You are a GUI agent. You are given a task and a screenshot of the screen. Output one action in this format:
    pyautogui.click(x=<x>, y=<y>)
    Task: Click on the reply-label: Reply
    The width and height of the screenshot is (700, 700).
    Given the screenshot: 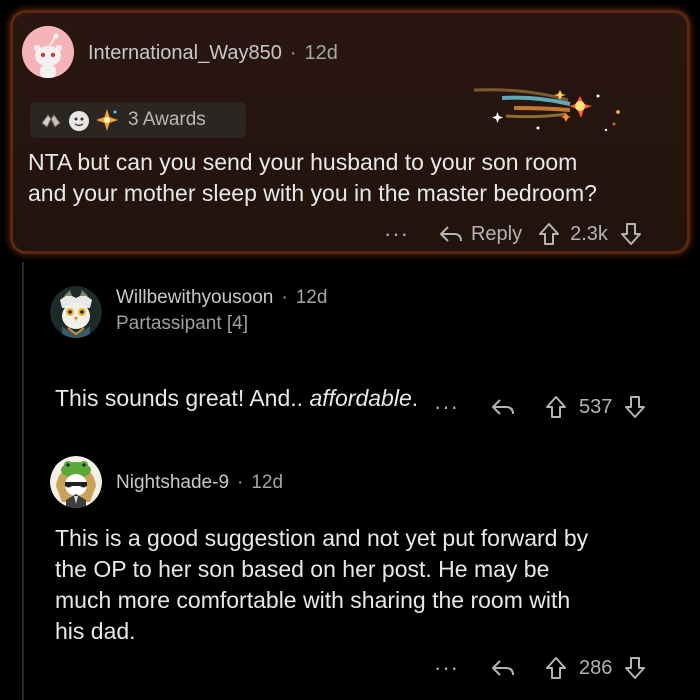 What is the action you would take?
    pyautogui.click(x=496, y=233)
    